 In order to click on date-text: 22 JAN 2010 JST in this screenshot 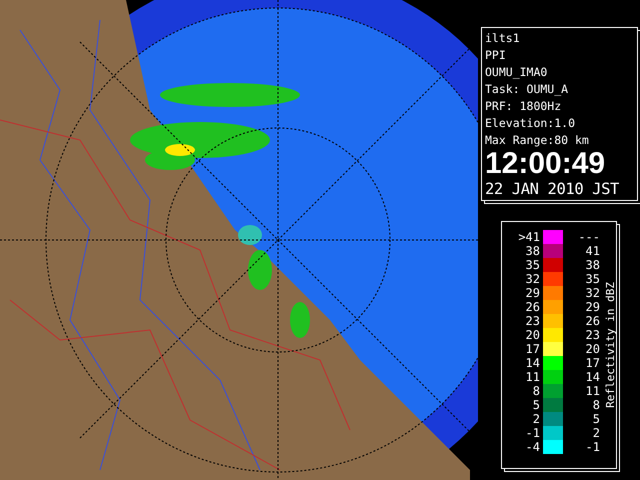, I will do `click(552, 189)`.